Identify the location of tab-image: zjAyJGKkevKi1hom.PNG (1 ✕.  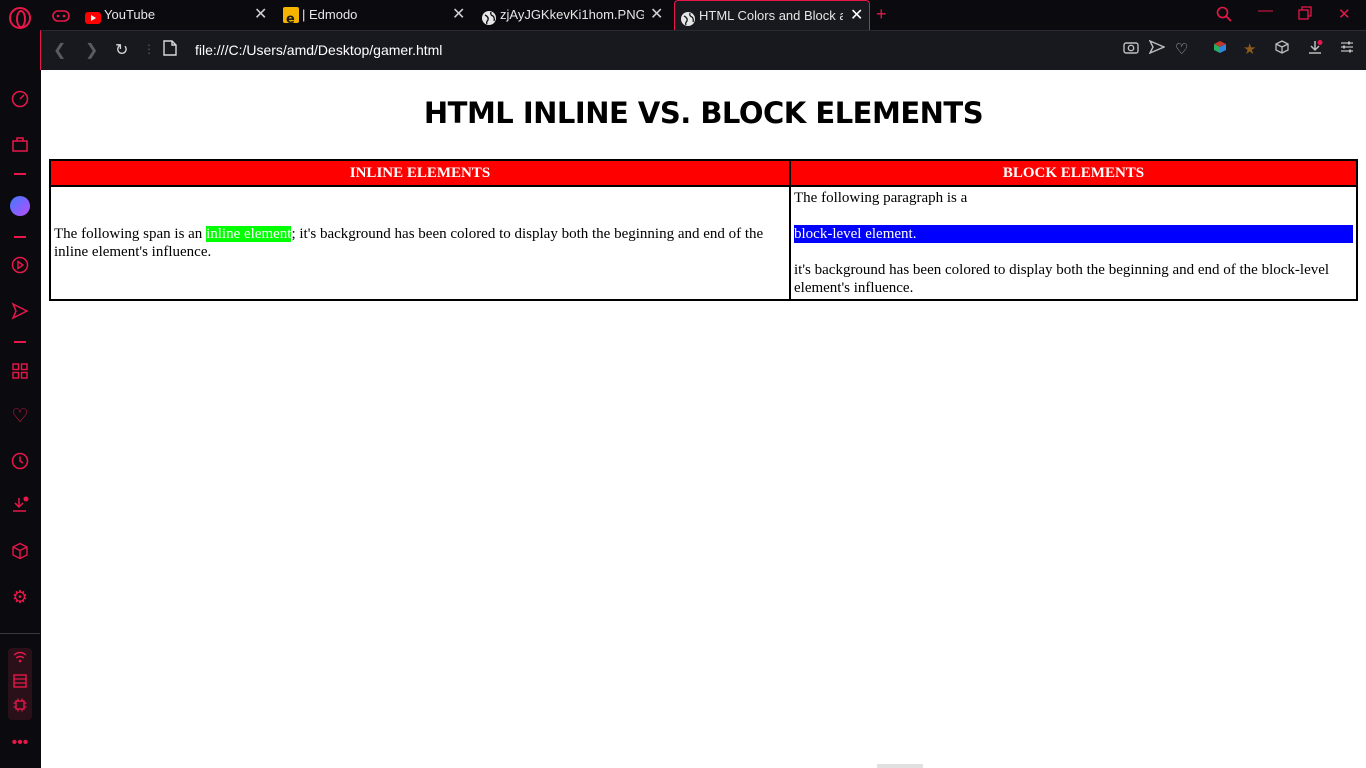
(572, 15).